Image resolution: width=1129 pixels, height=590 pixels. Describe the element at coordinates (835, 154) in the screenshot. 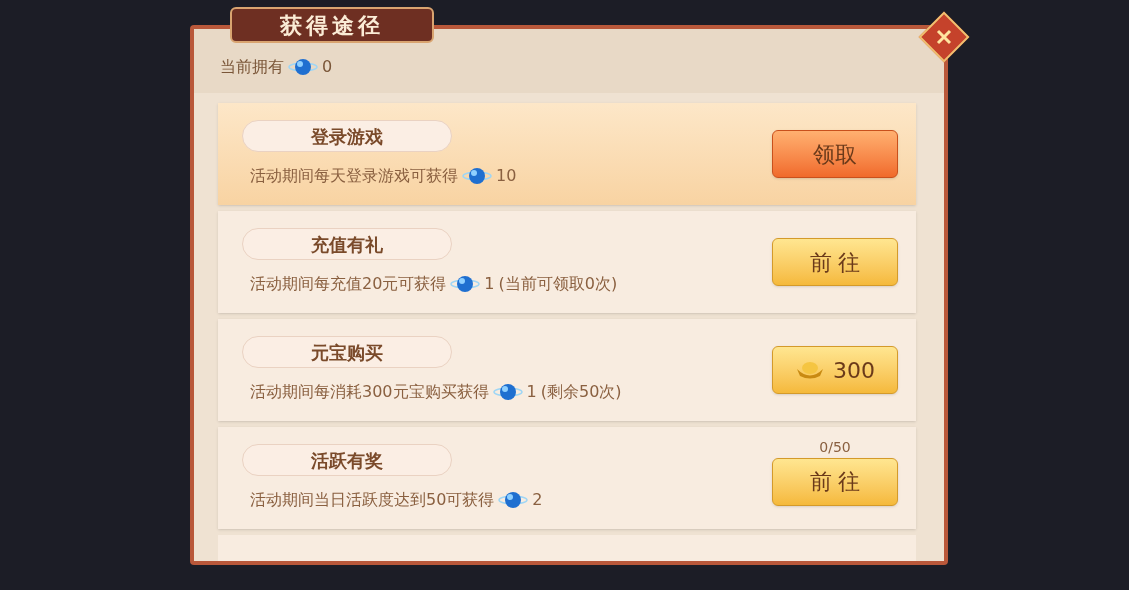

I see `claim-button: 领取` at that location.